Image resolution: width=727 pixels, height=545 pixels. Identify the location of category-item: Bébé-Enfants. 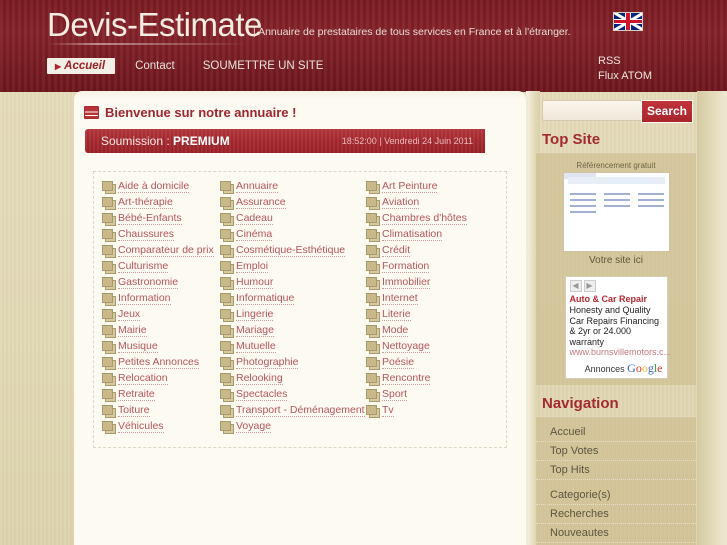
(161, 218).